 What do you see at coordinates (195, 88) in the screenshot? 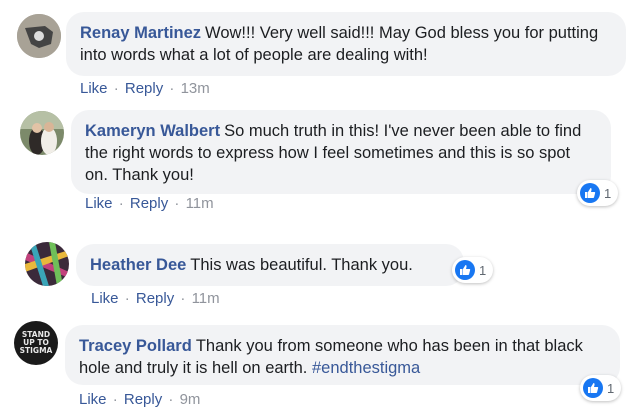
I see `comment-timestamp: 13m` at bounding box center [195, 88].